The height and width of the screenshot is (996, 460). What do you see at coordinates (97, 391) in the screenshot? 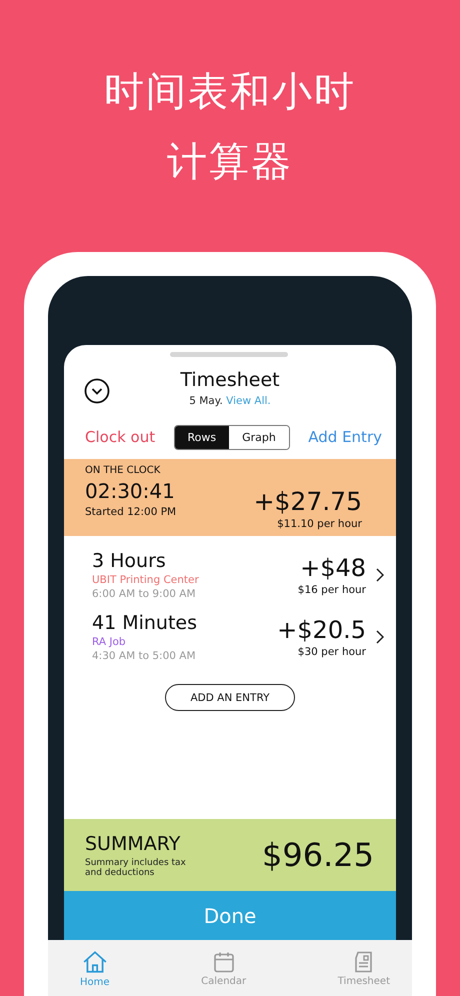
I see `collapse-icon` at bounding box center [97, 391].